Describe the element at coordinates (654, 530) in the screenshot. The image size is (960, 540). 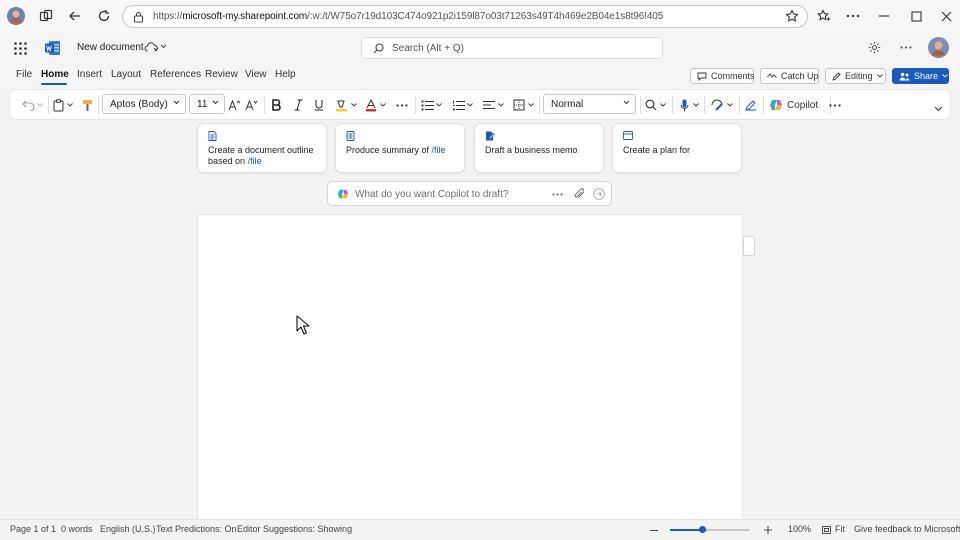
I see `zoom-out-icon` at that location.